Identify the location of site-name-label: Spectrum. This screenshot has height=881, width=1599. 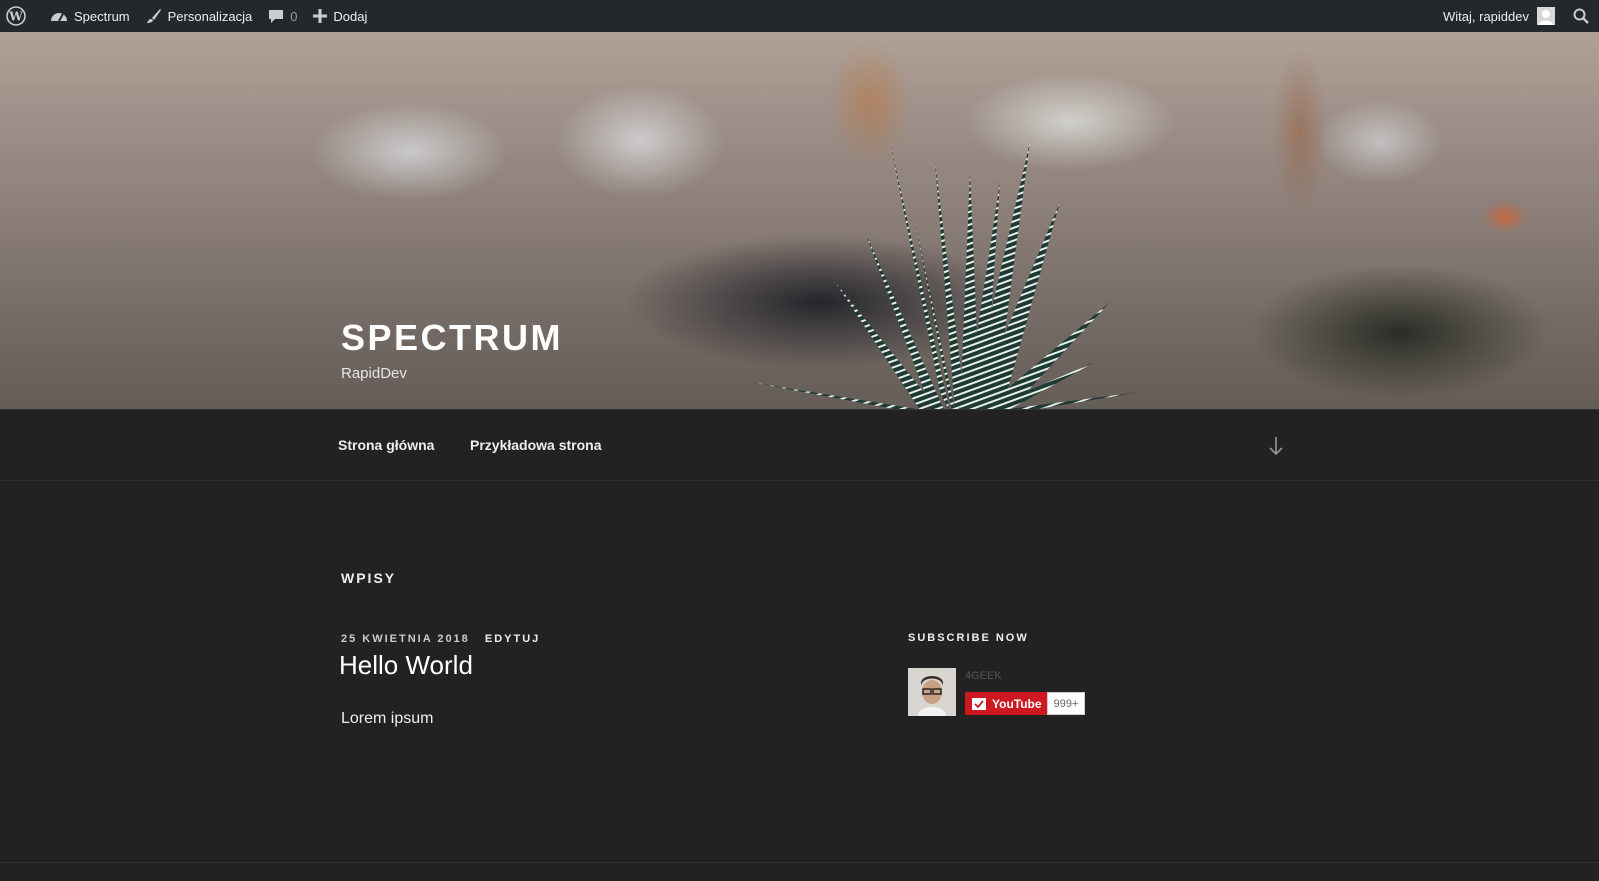
(102, 16).